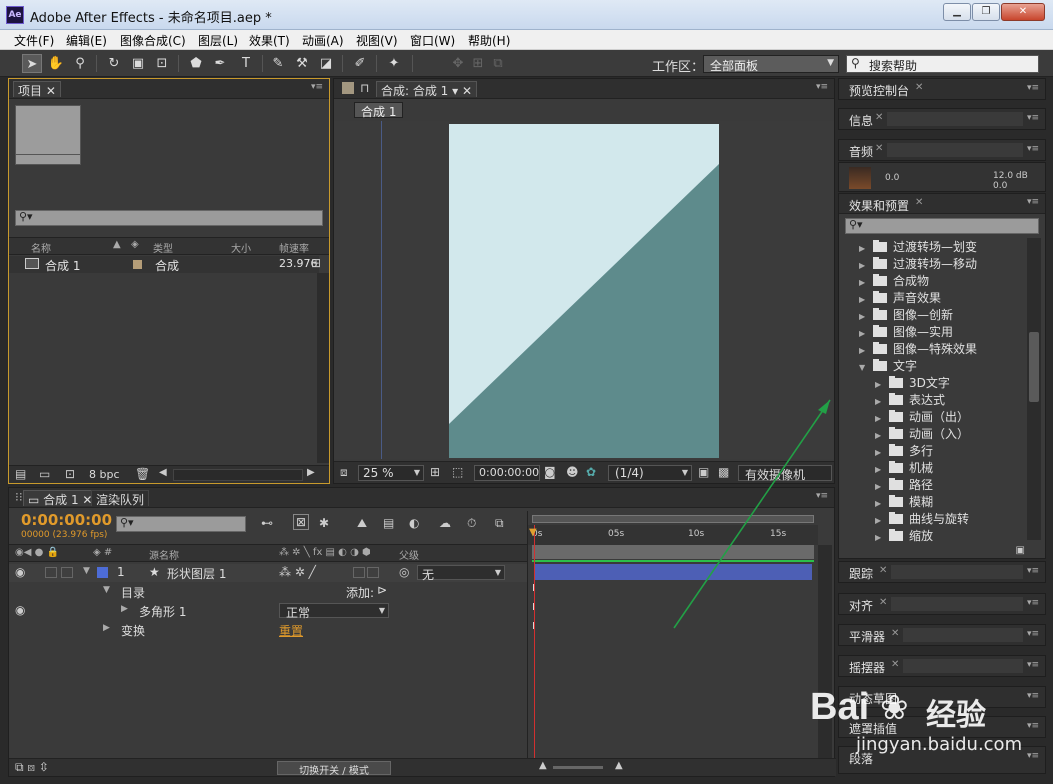 The height and width of the screenshot is (784, 1053). I want to click on col-size: 大小, so click(241, 247).